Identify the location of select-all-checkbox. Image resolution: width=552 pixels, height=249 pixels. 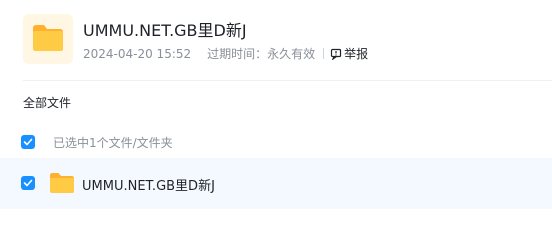
(28, 142).